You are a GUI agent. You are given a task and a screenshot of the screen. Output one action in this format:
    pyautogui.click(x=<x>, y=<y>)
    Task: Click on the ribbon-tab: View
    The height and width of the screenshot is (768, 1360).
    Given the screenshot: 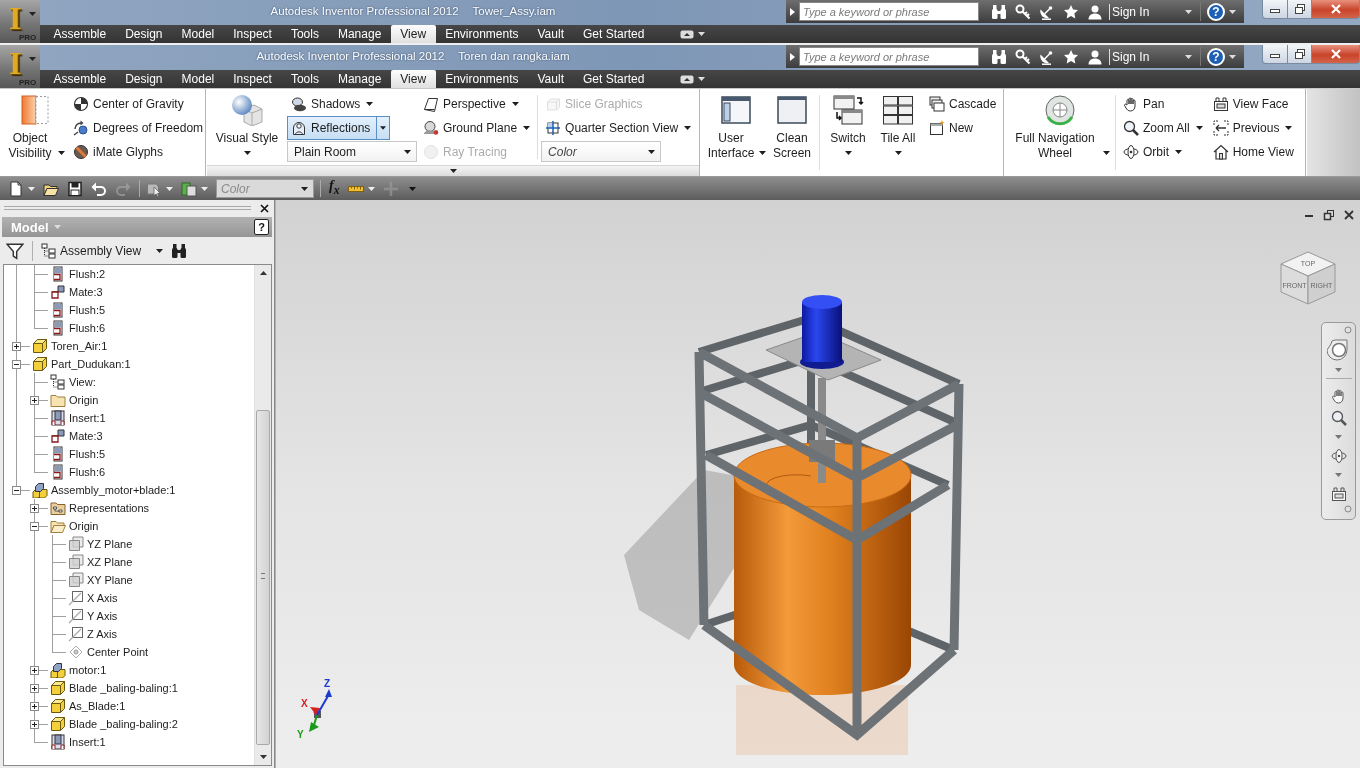 What is the action you would take?
    pyautogui.click(x=413, y=34)
    